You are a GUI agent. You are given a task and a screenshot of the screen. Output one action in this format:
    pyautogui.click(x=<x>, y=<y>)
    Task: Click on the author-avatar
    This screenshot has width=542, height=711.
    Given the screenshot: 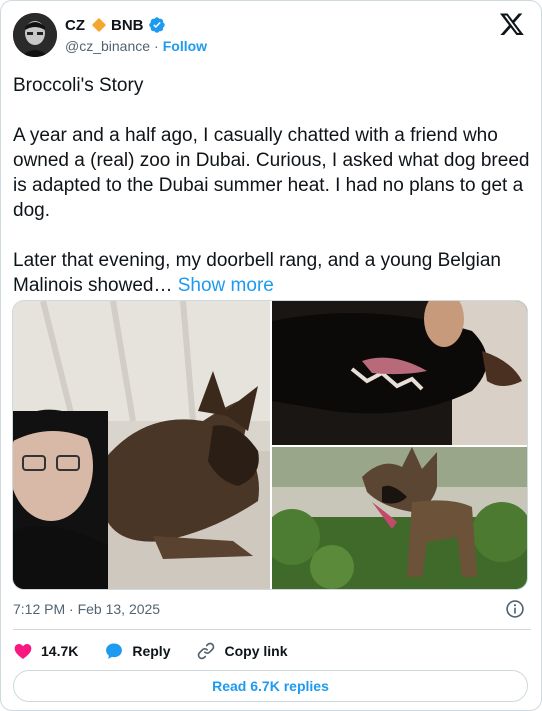 What is the action you would take?
    pyautogui.click(x=35, y=35)
    